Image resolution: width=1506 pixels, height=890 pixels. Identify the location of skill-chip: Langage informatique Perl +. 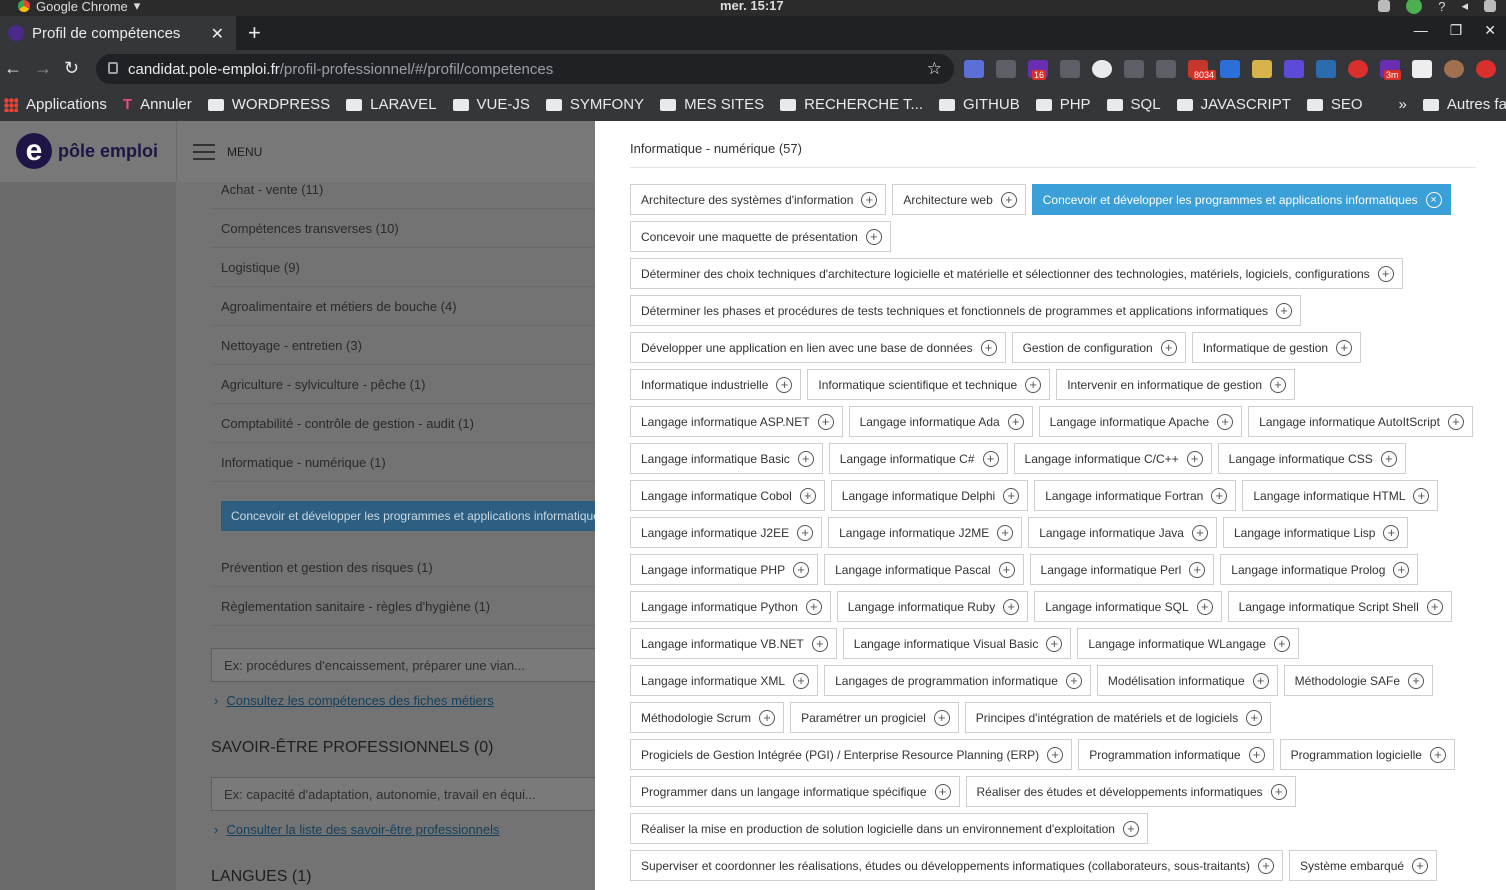
(1122, 569).